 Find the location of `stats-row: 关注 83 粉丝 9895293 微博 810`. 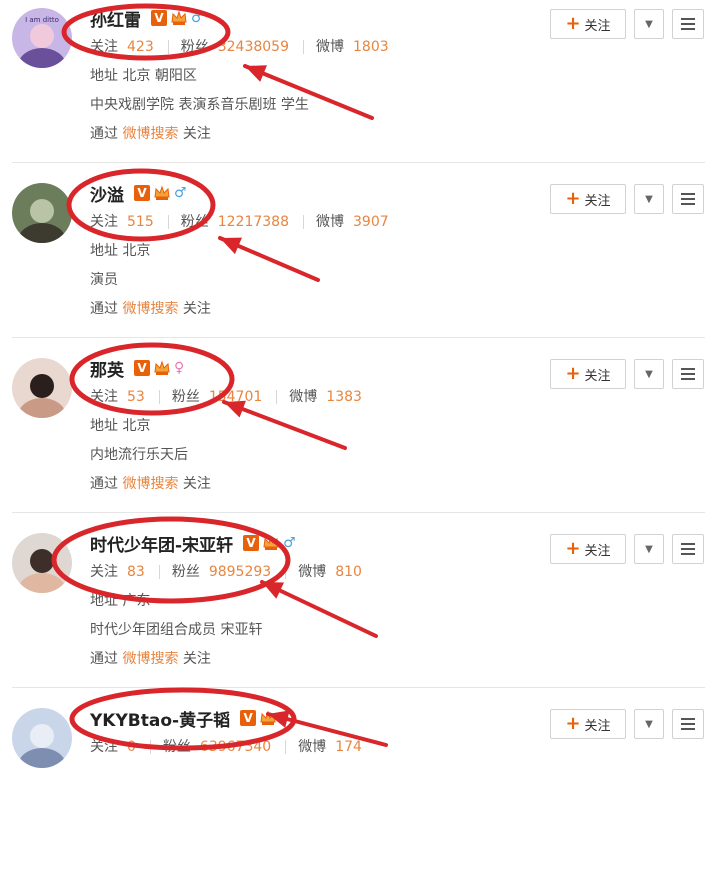

stats-row: 关注 83 粉丝 9895293 微博 810 is located at coordinates (226, 572).